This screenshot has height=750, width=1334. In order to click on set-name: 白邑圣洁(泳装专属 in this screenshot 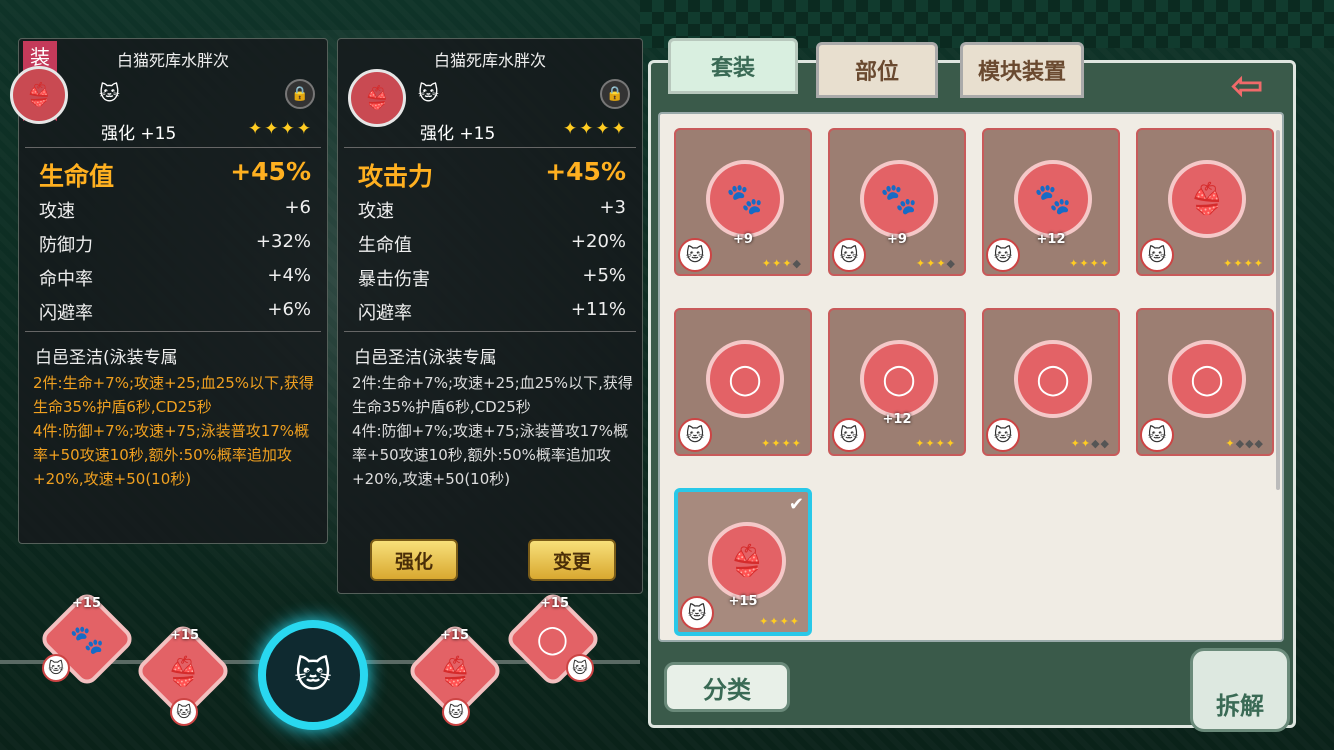, I will do `click(106, 358)`.